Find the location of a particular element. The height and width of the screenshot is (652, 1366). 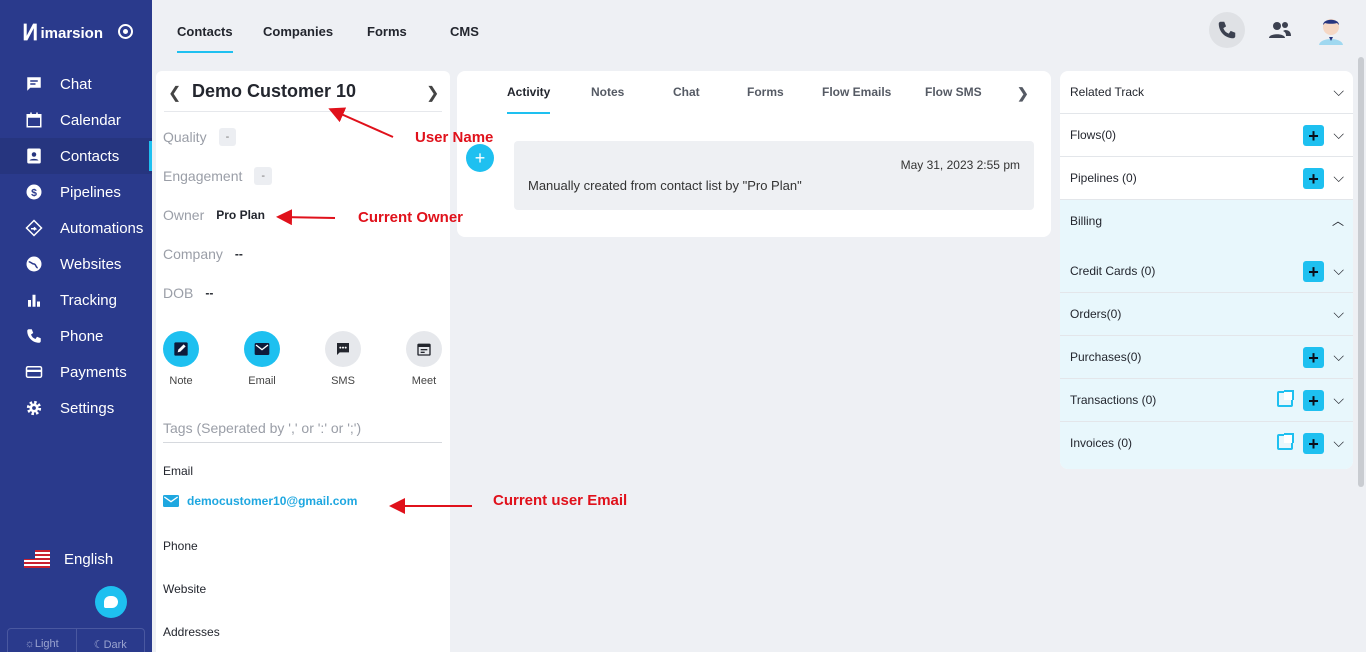

sidebar-item-contacts: Contacts is located at coordinates (76, 156).